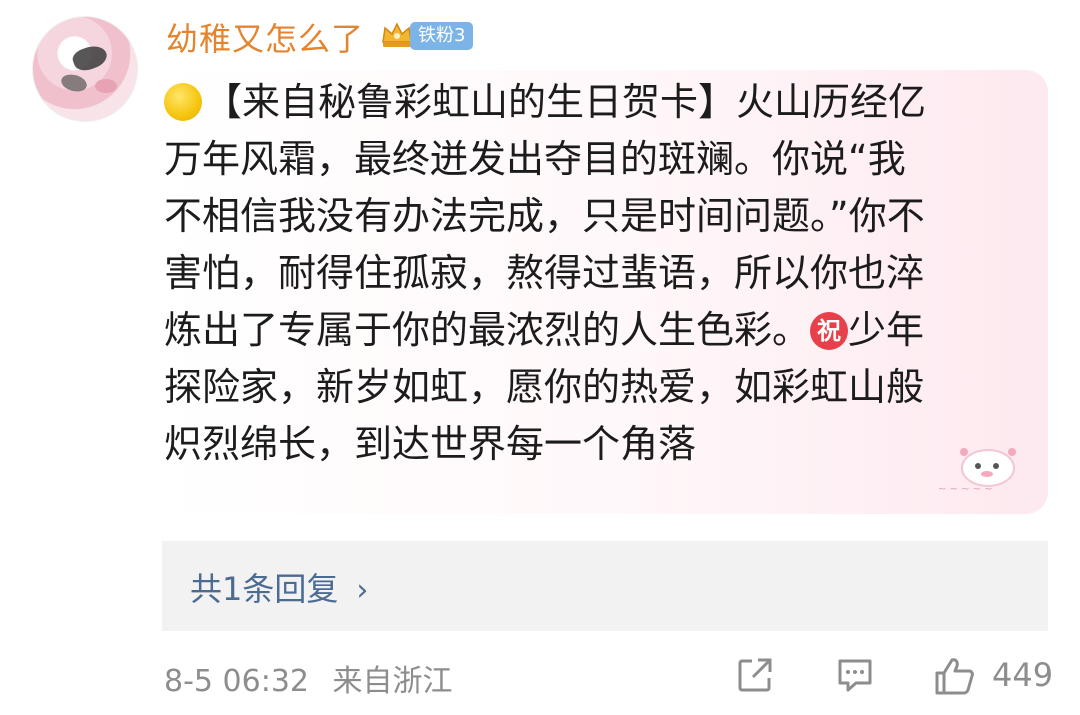 The image size is (1080, 715). I want to click on zhu-blessing-emoji-icon: 祝, so click(829, 331).